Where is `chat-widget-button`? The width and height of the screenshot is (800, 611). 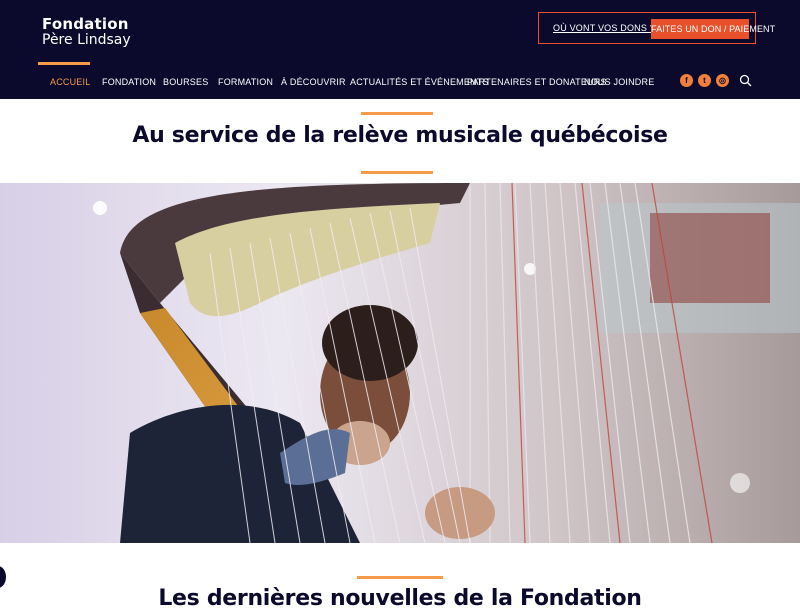
chat-widget-button is located at coordinates (3, 577).